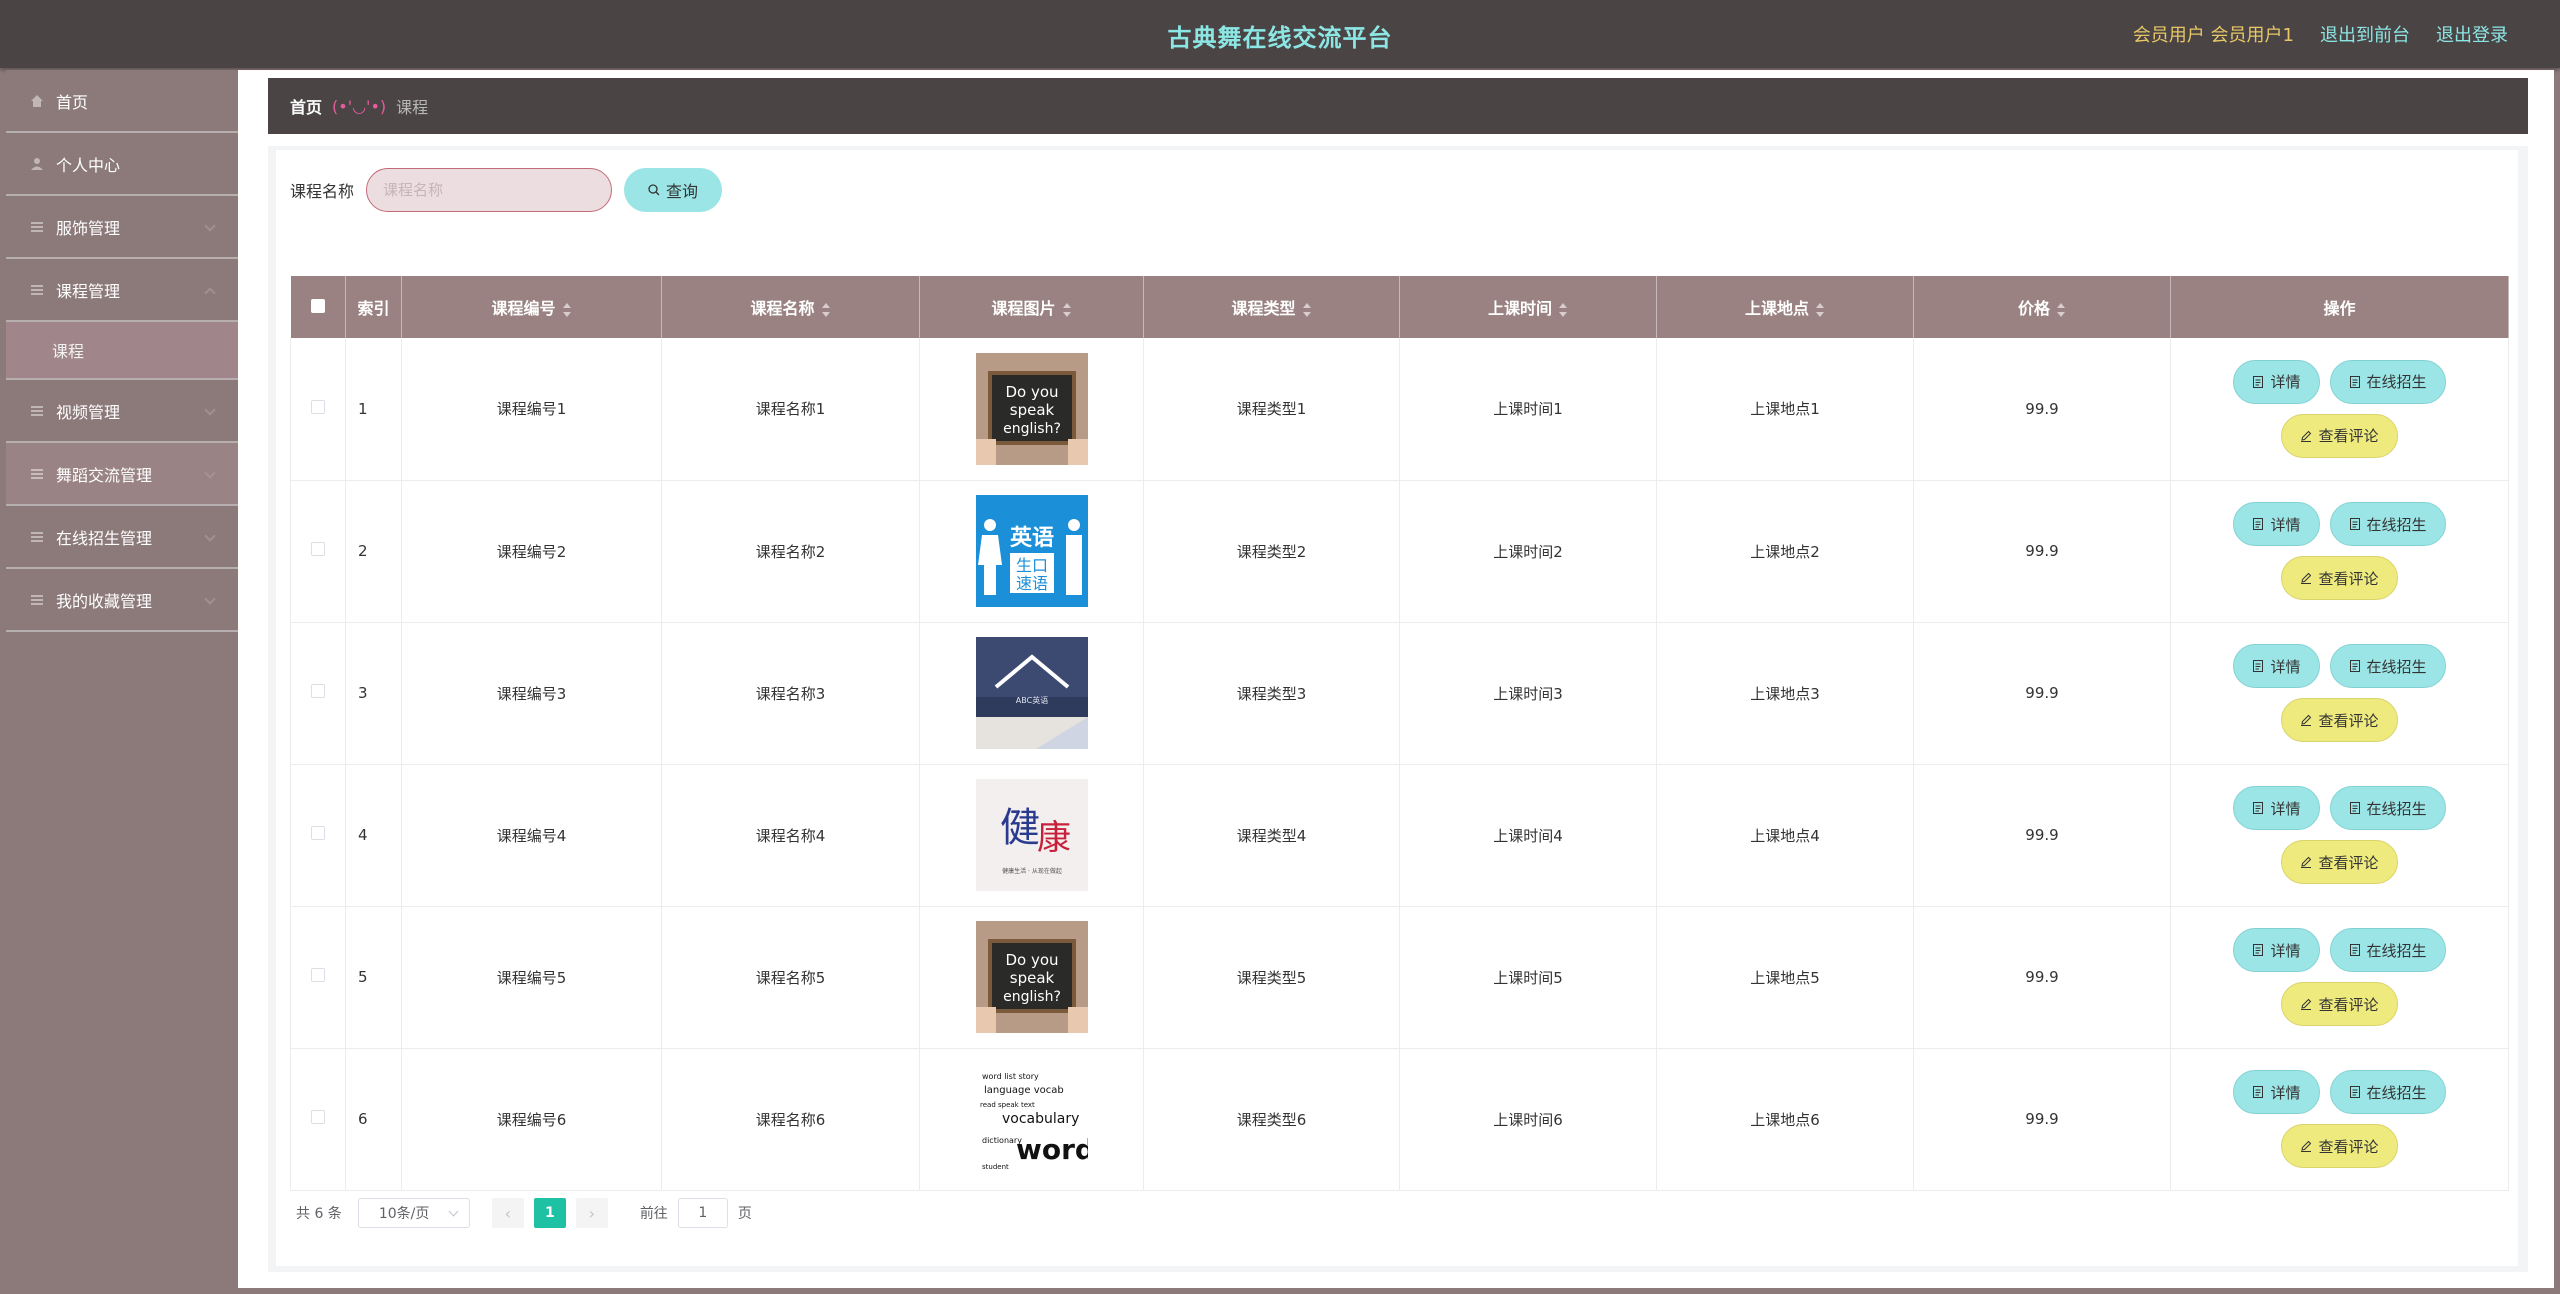 The width and height of the screenshot is (2560, 1294). Describe the element at coordinates (1785, 835) in the screenshot. I see `cell-course-place: 上课地点4` at that location.